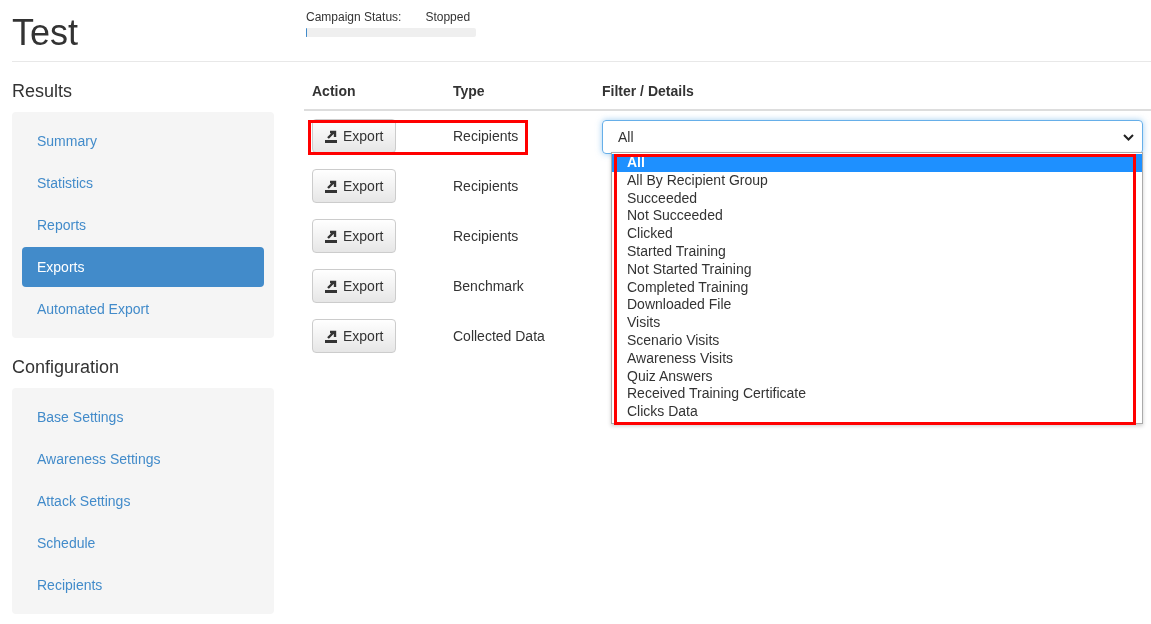 This screenshot has width=1151, height=624. I want to click on dropdown-option: Downloaded File, so click(877, 305).